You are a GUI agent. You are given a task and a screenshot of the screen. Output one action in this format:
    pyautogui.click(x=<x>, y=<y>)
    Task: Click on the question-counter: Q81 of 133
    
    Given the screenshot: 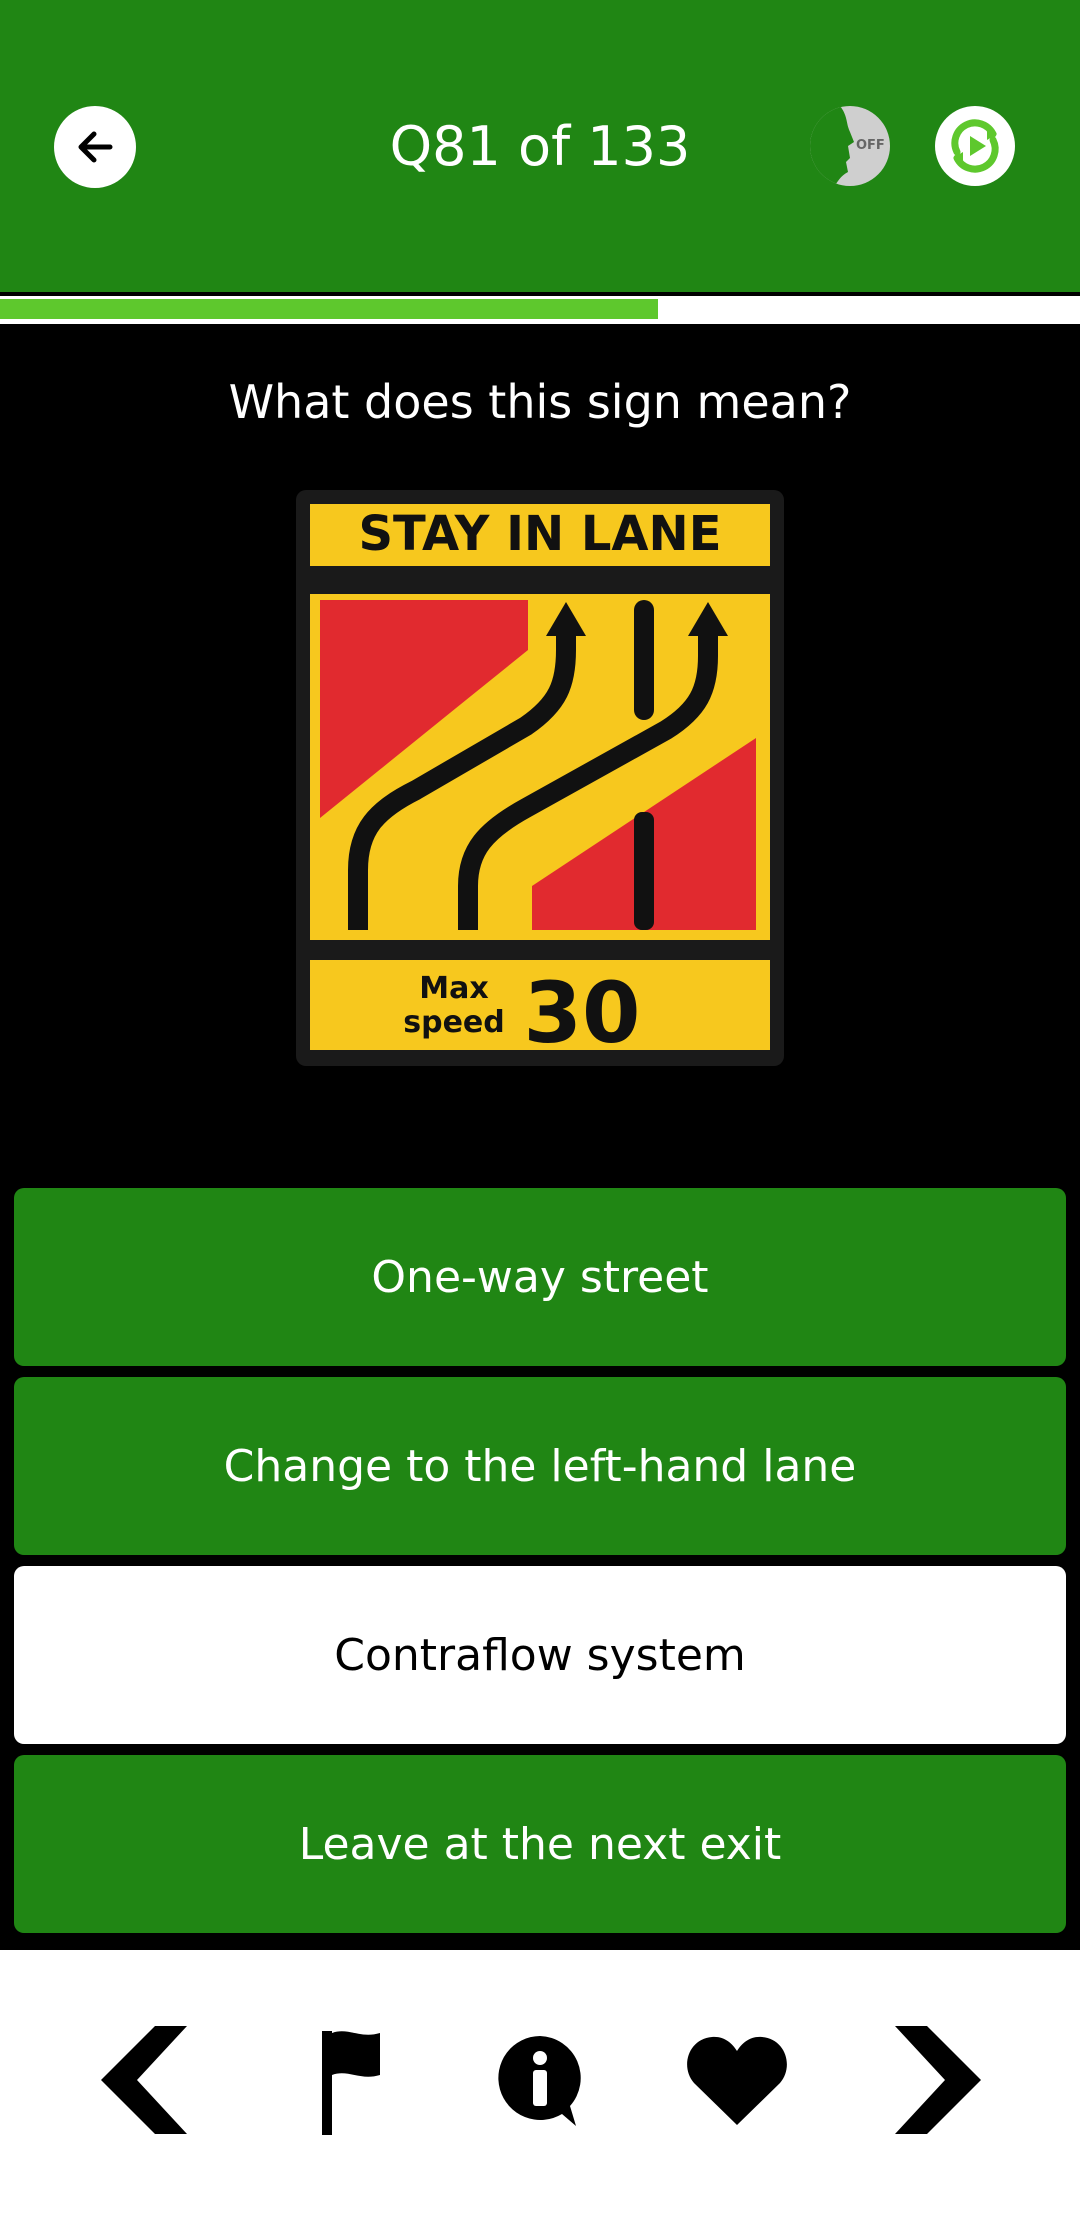 What is the action you would take?
    pyautogui.click(x=540, y=146)
    